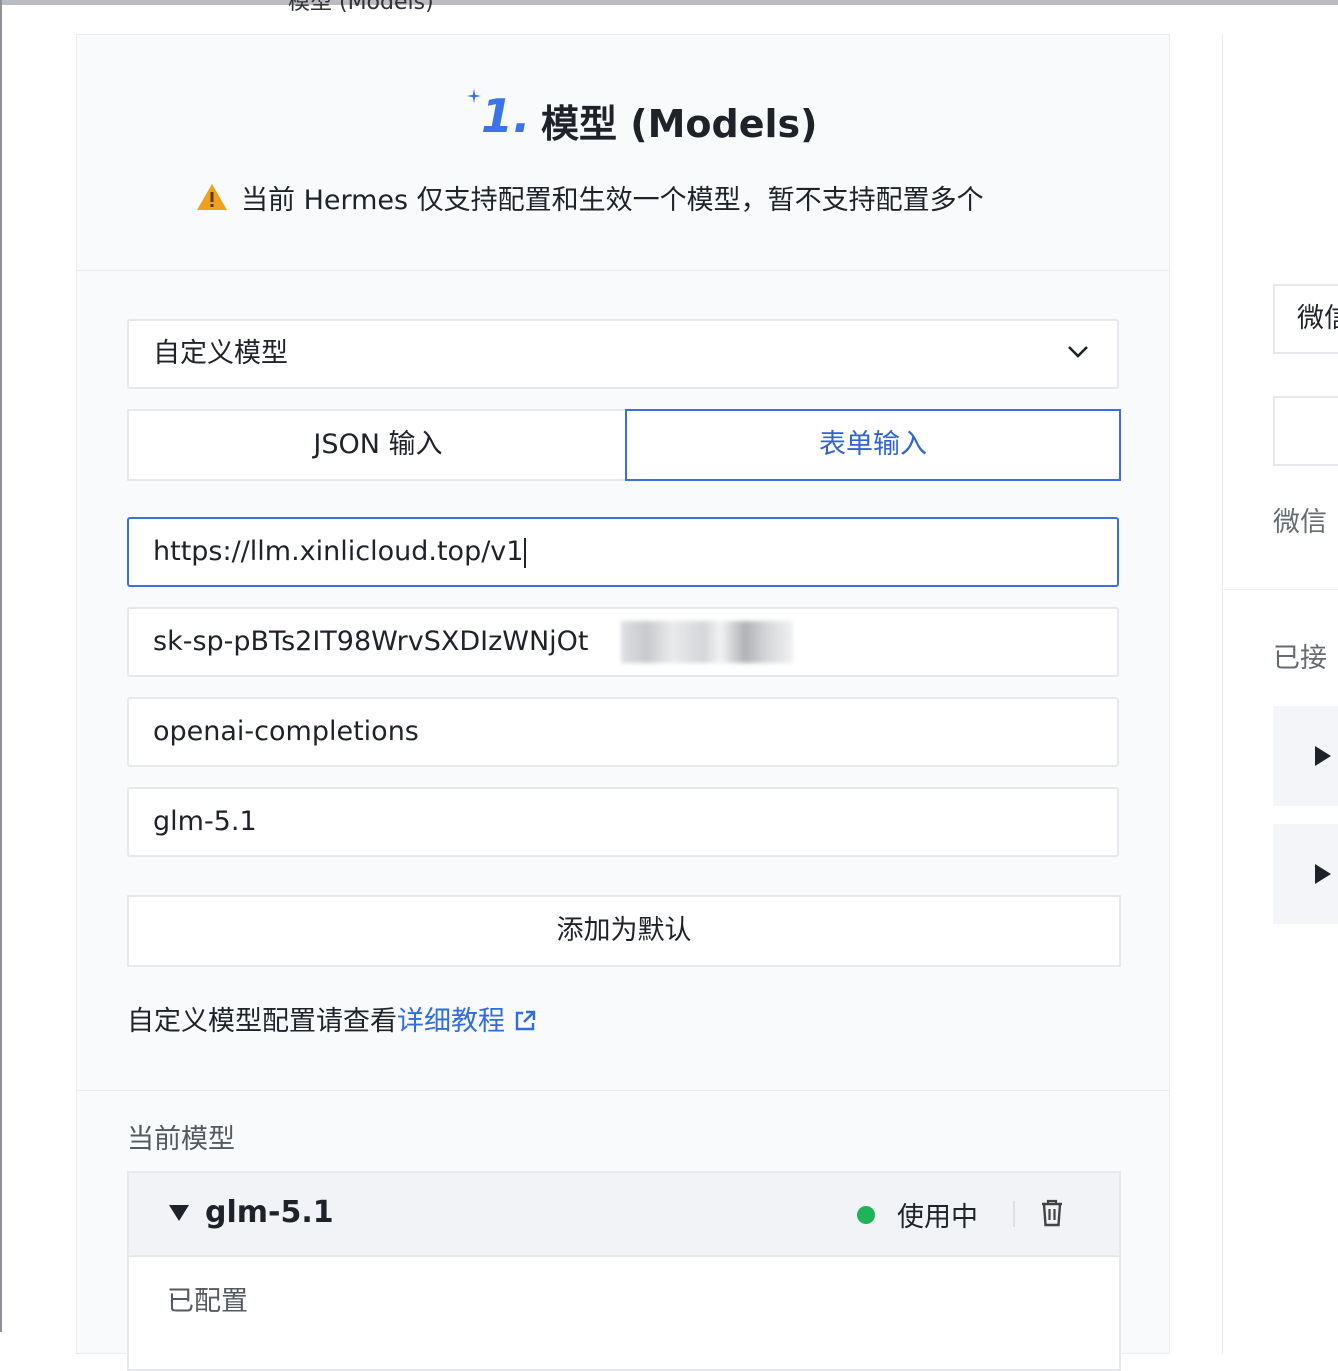 Image resolution: width=1338 pixels, height=1371 pixels. Describe the element at coordinates (1014, 1214) in the screenshot. I see `header-separator` at that location.